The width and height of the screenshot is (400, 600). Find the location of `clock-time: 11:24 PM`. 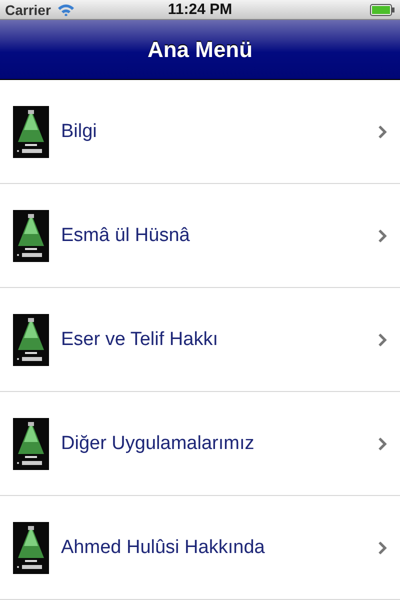

clock-time: 11:24 PM is located at coordinates (200, 9).